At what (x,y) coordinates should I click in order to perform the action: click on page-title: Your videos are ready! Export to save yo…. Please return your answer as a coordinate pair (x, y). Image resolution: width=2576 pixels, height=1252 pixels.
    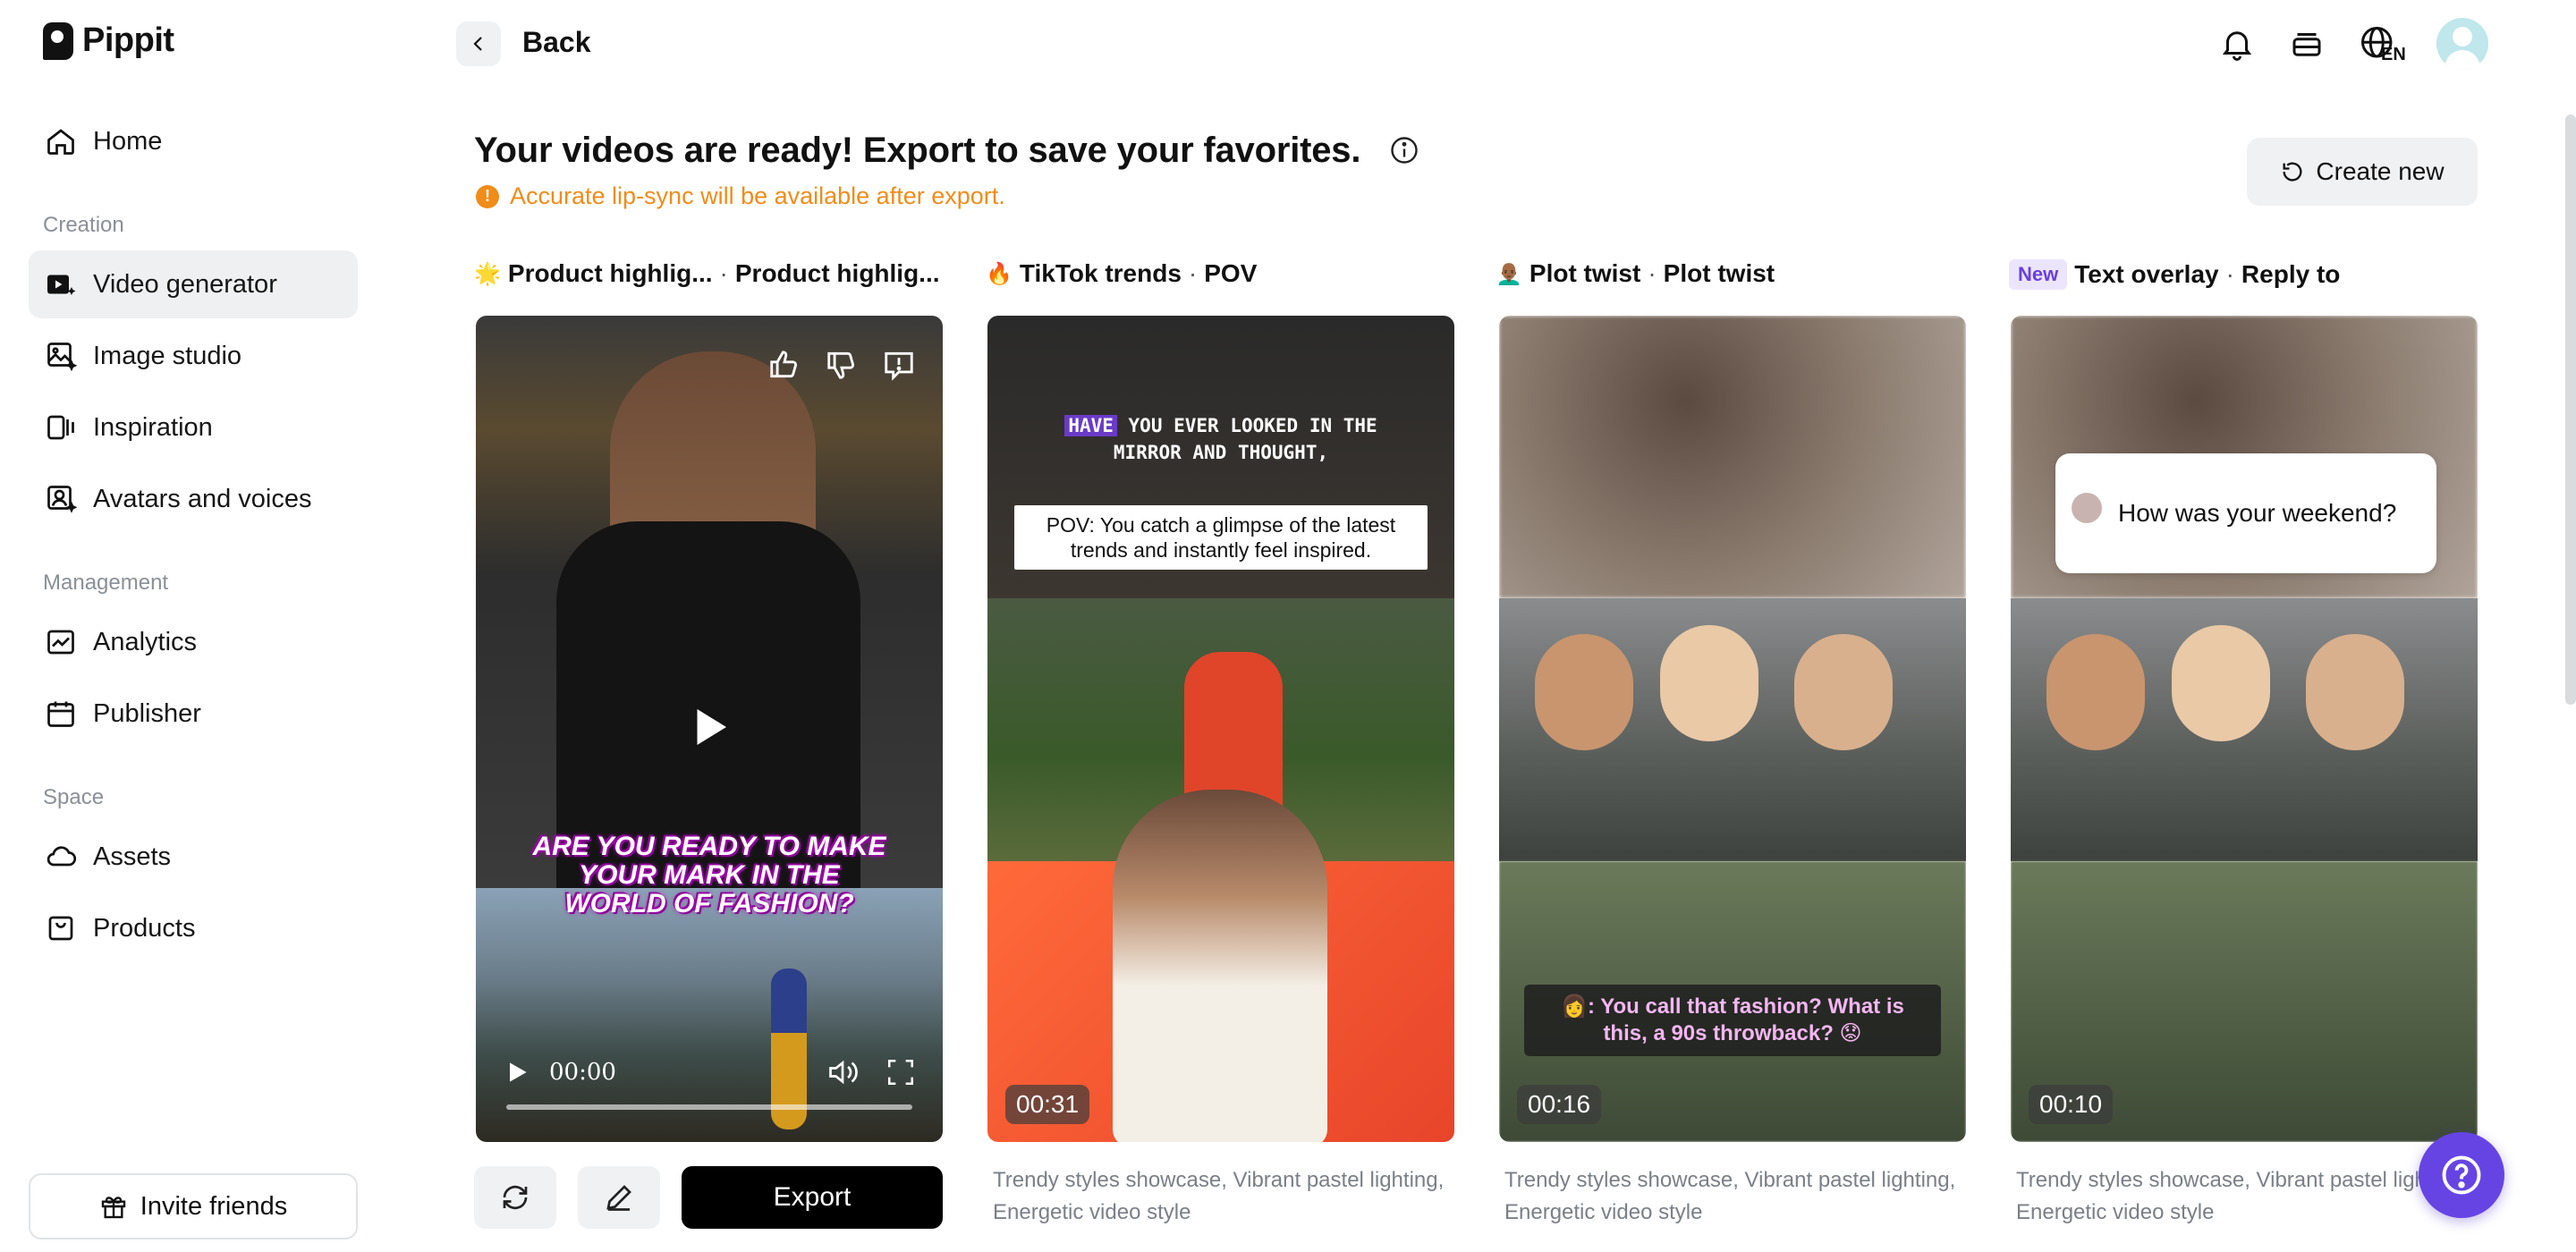
    Looking at the image, I should click on (917, 150).